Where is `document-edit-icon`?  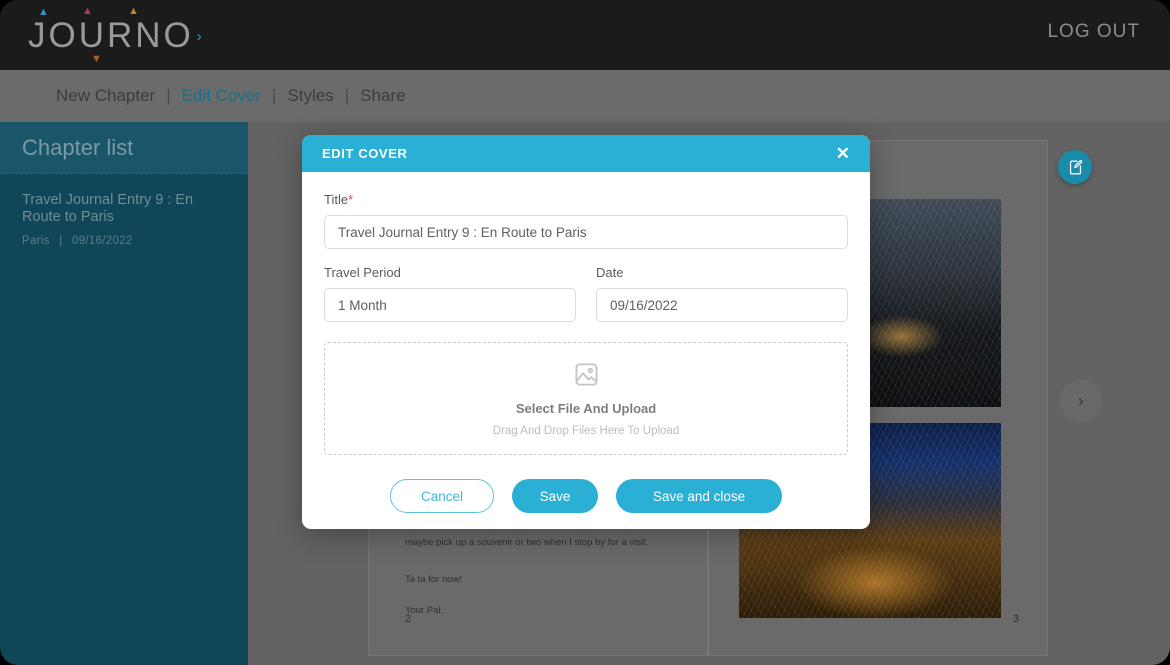
document-edit-icon is located at coordinates (1075, 167).